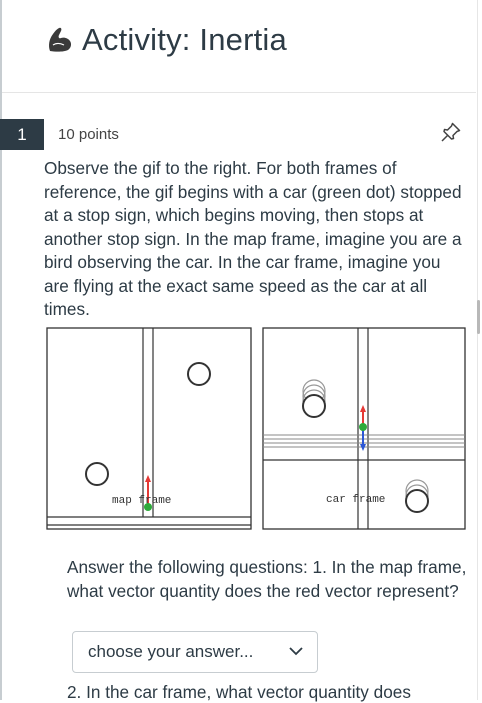  Describe the element at coordinates (60, 39) in the screenshot. I see `flexed-arm-icon` at that location.